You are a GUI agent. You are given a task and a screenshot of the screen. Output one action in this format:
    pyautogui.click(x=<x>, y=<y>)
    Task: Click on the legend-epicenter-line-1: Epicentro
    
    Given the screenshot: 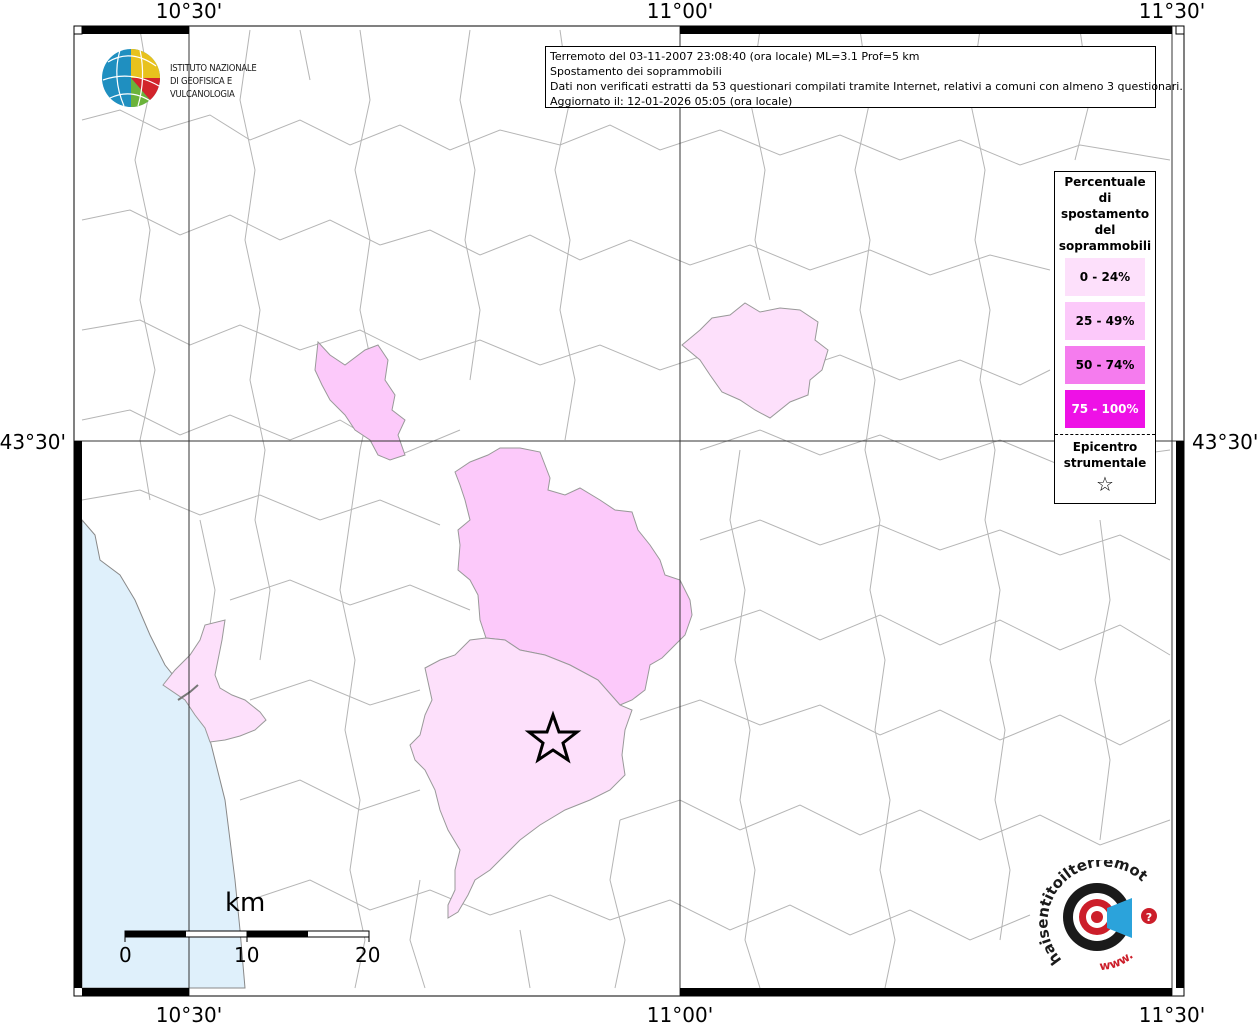 What is the action you would take?
    pyautogui.click(x=1105, y=447)
    